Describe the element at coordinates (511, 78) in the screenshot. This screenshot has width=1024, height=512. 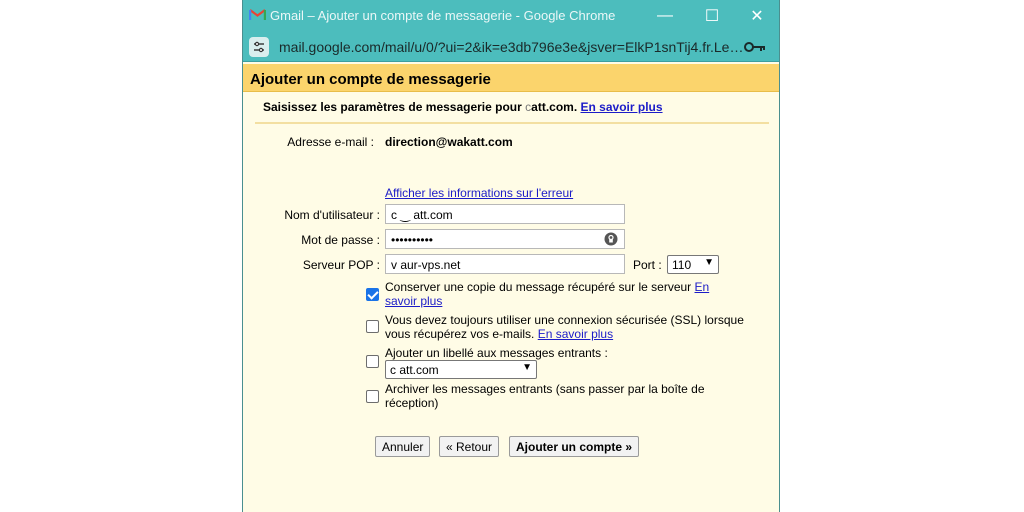
I see `dialog-title: Ajouter un compte de messagerie` at that location.